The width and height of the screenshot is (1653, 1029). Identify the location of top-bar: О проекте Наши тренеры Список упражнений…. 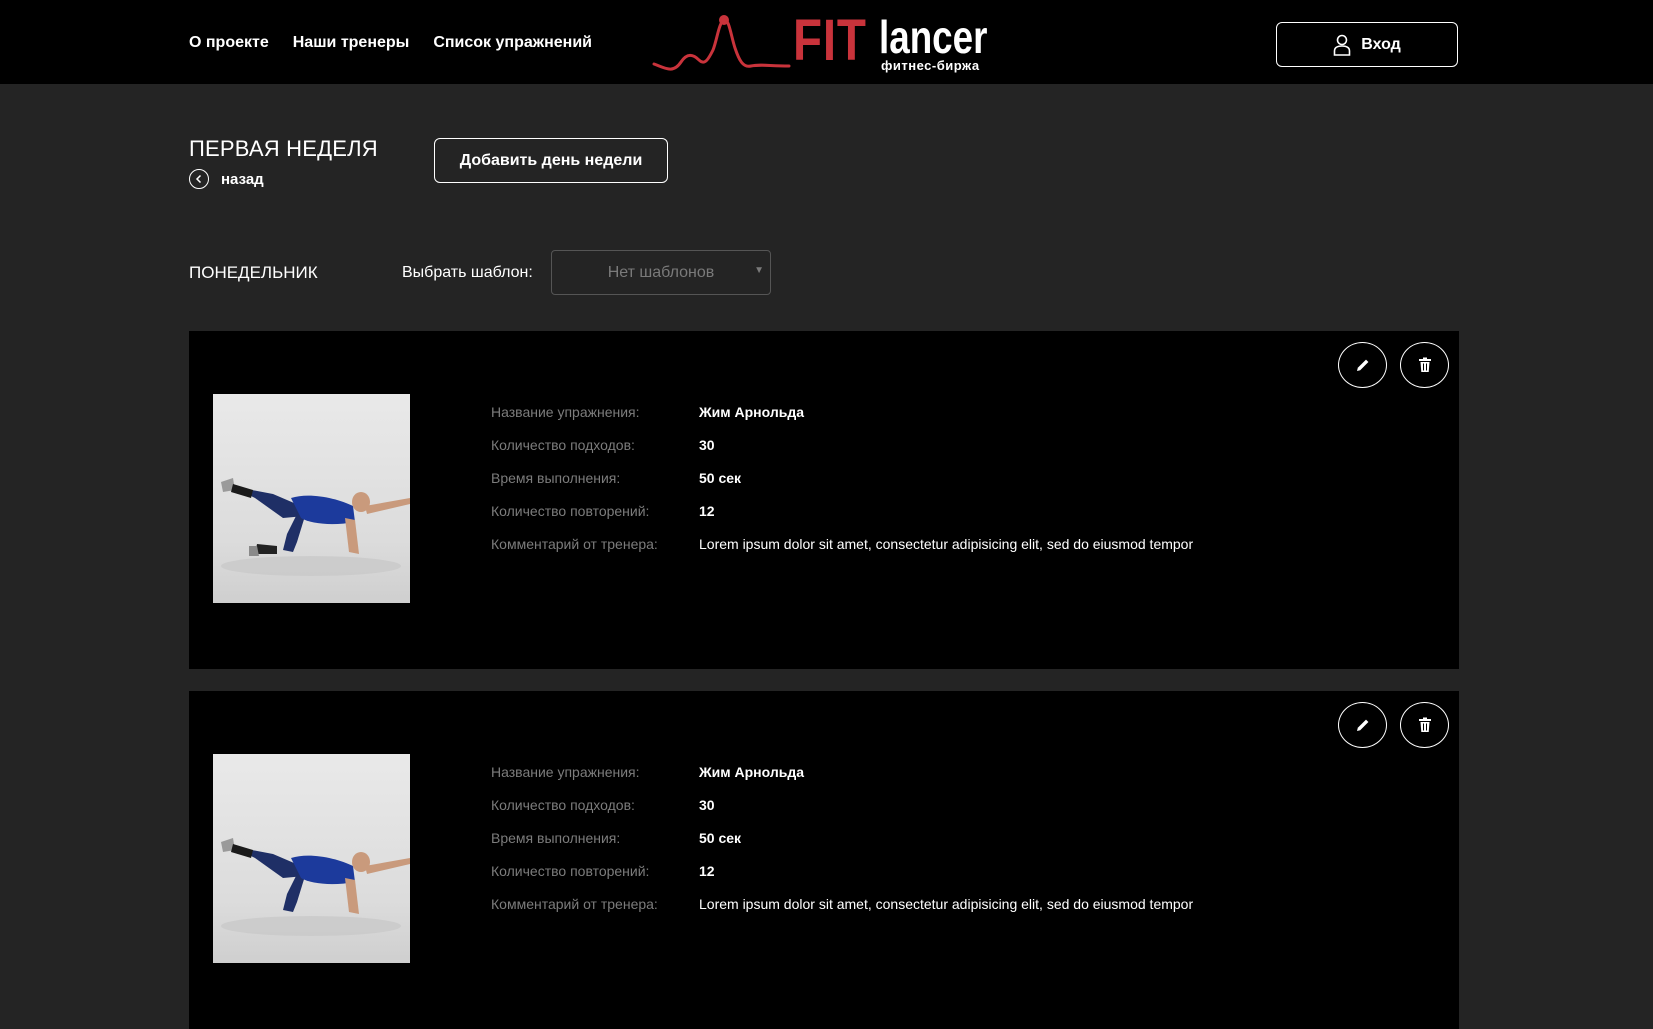
(826, 42).